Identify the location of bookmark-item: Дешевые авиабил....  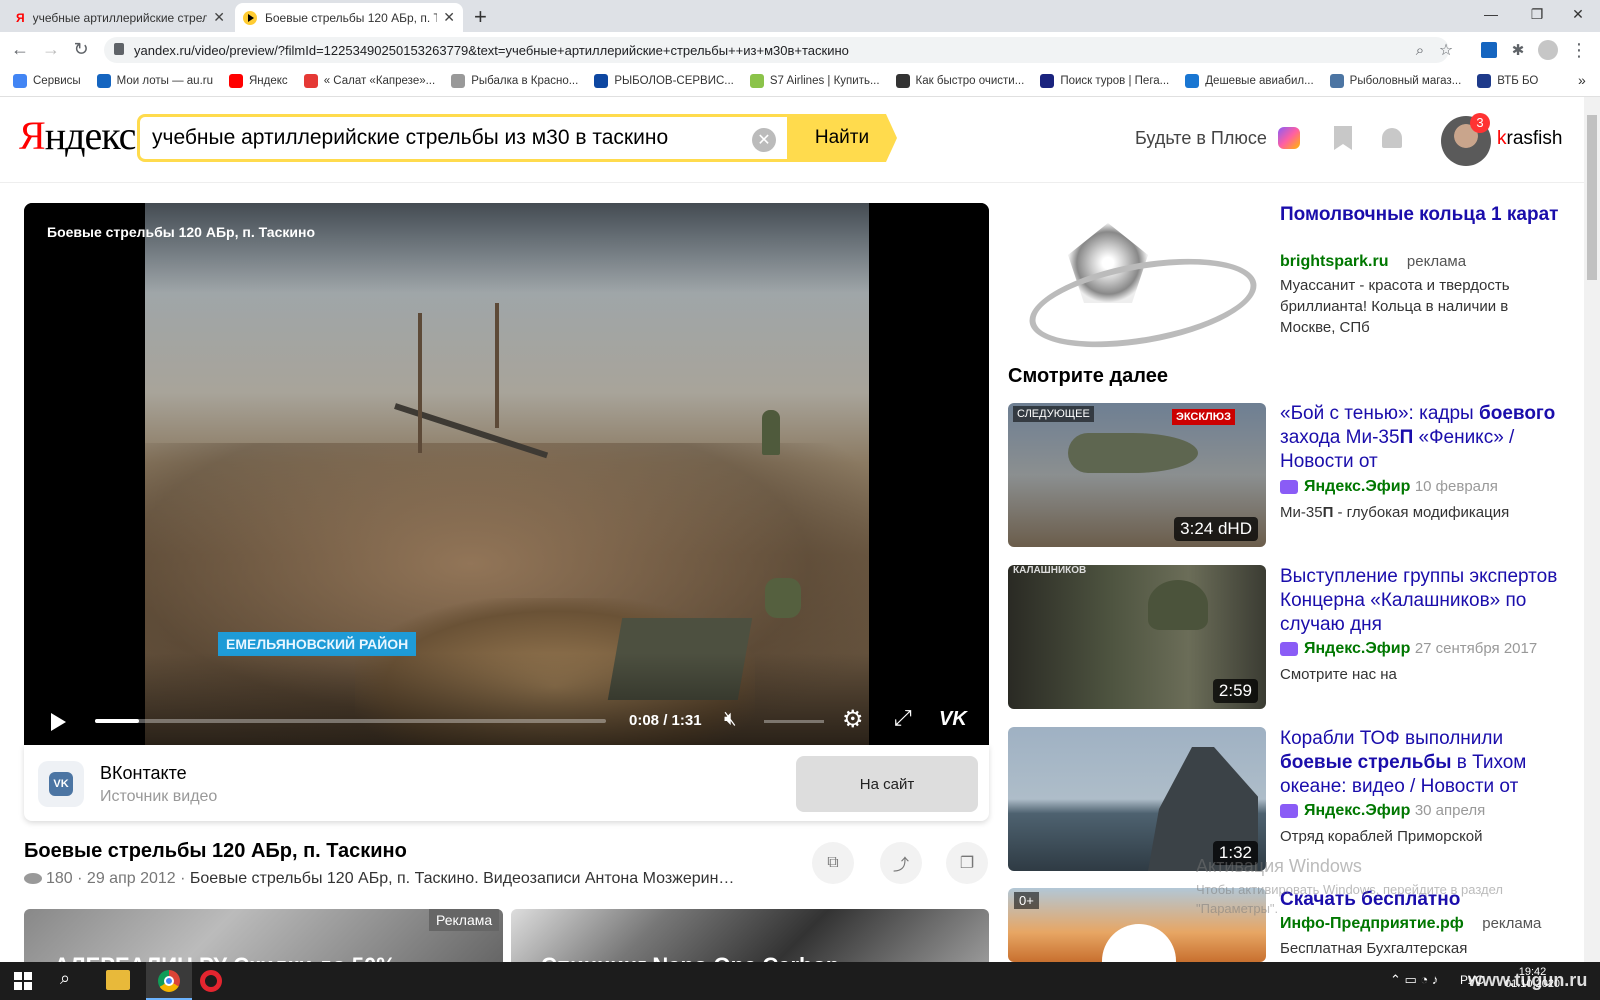
(1249, 81).